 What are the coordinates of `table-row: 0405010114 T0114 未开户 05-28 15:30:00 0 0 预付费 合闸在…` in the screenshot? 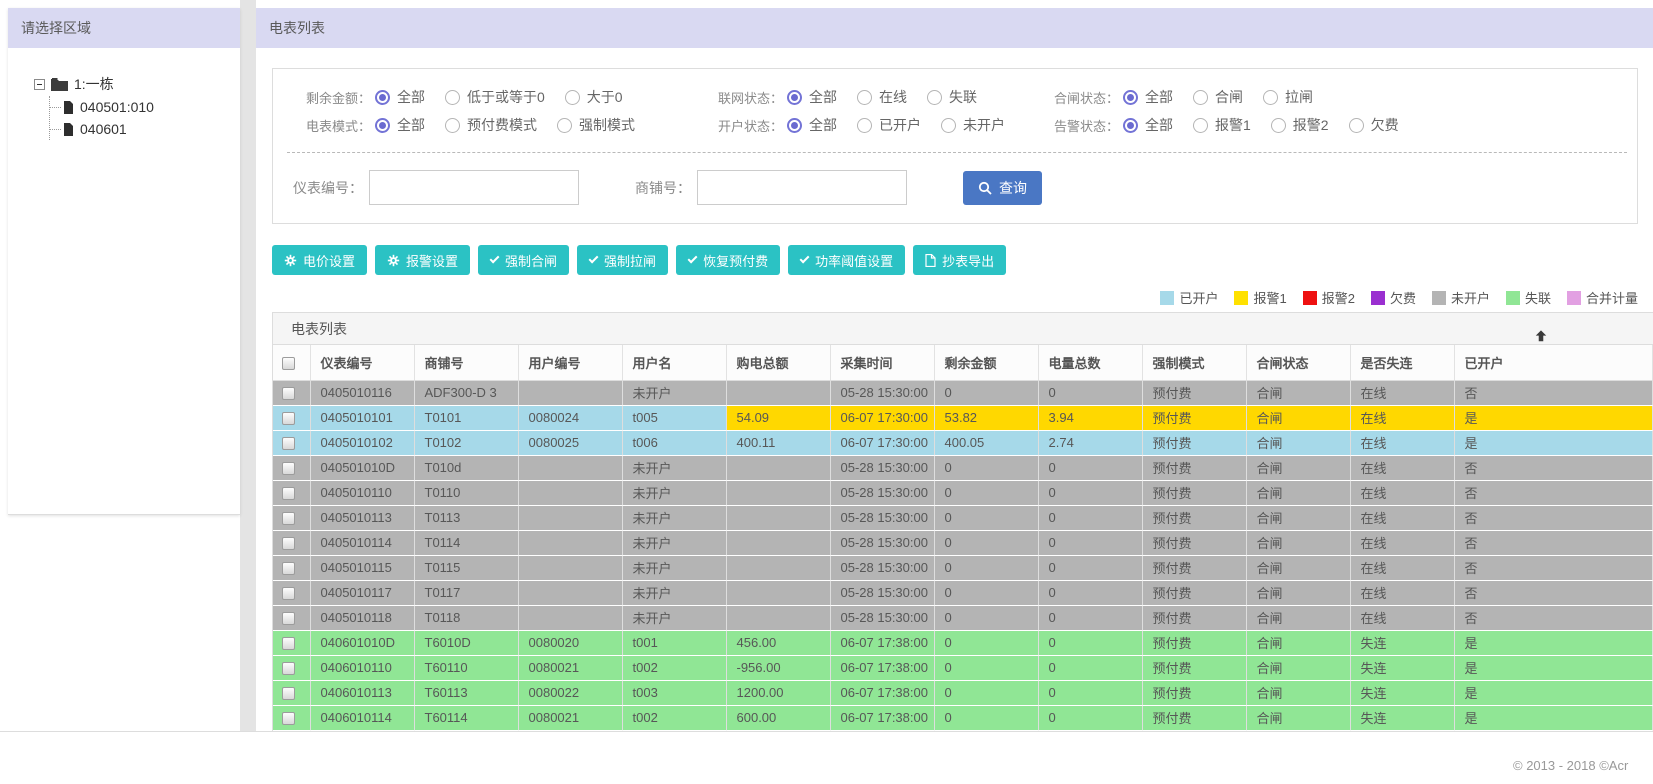 It's located at (963, 543).